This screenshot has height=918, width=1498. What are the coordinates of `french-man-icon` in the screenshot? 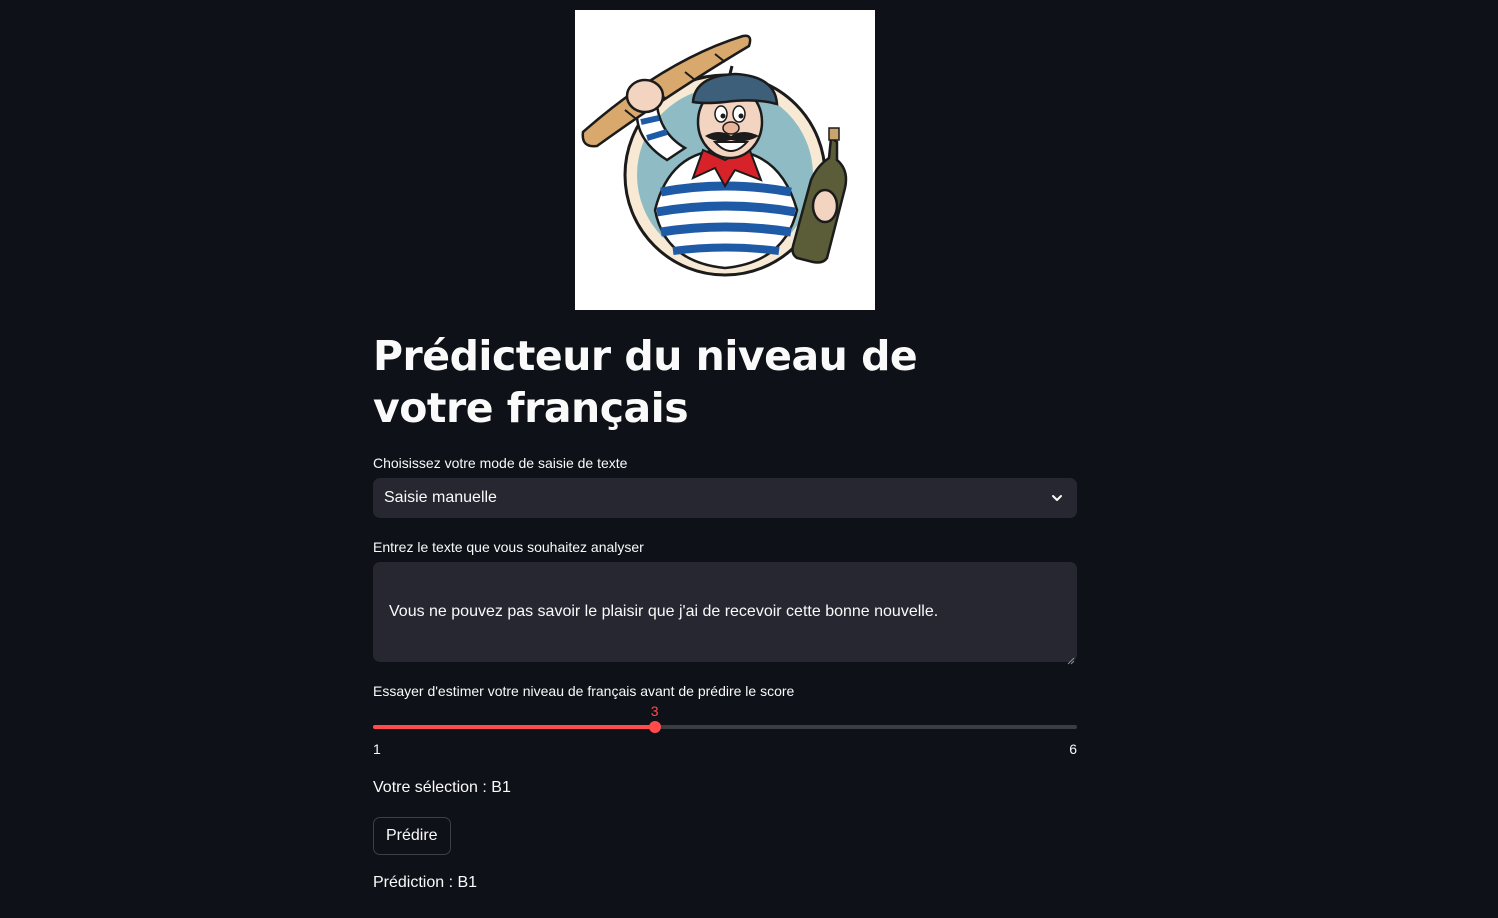 It's located at (714, 155).